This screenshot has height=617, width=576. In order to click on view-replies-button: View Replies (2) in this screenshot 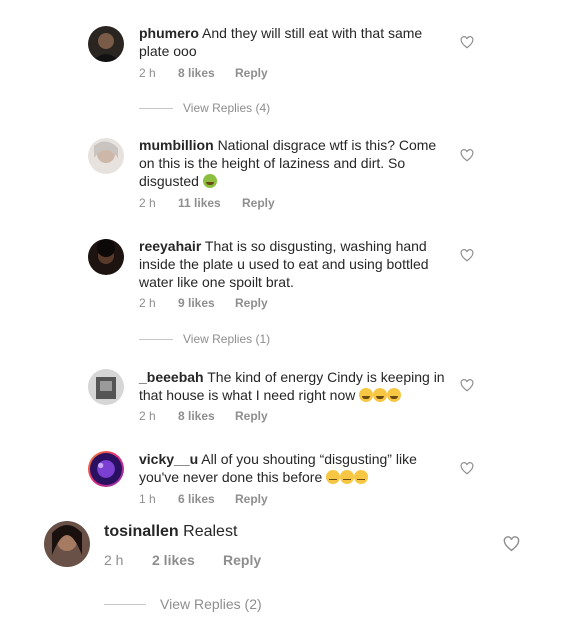, I will do `click(183, 604)`.